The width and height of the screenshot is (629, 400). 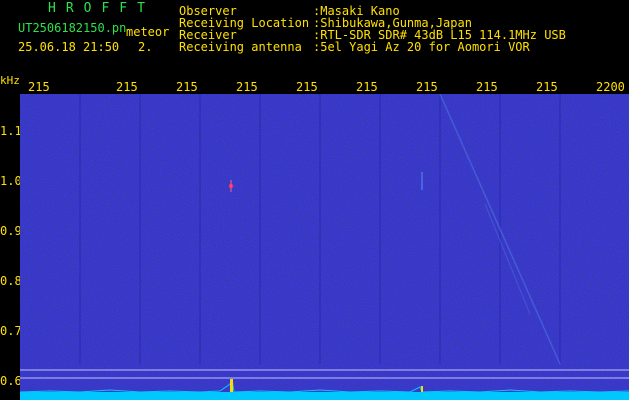 I want to click on y-axis-unit: kHz, so click(x=10, y=80).